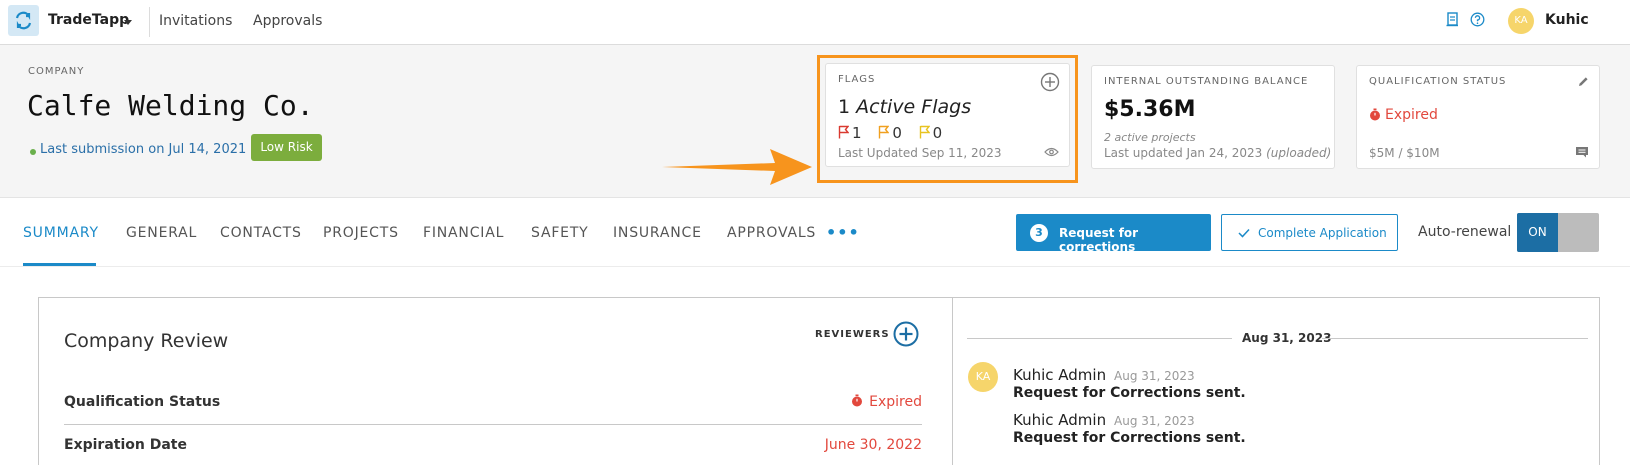 The width and height of the screenshot is (1630, 465). What do you see at coordinates (1150, 109) in the screenshot?
I see `balance-amount: $5.36M` at bounding box center [1150, 109].